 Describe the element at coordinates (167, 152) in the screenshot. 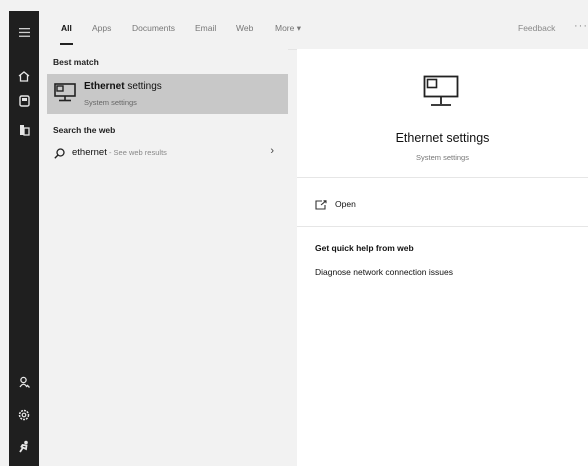

I see `web-result-item: ethernet - See web results ›` at that location.